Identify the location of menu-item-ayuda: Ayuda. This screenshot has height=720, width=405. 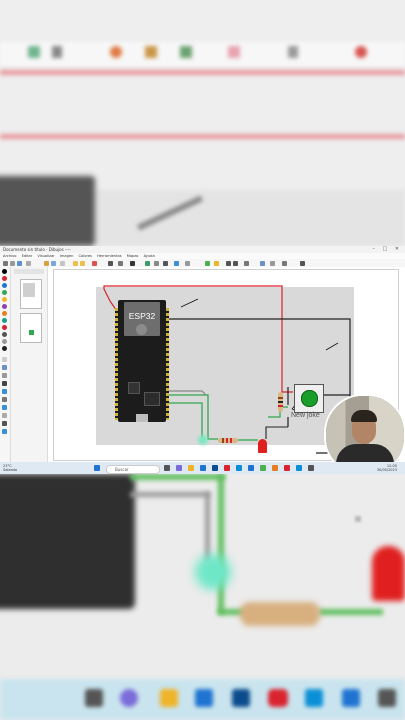
(149, 256).